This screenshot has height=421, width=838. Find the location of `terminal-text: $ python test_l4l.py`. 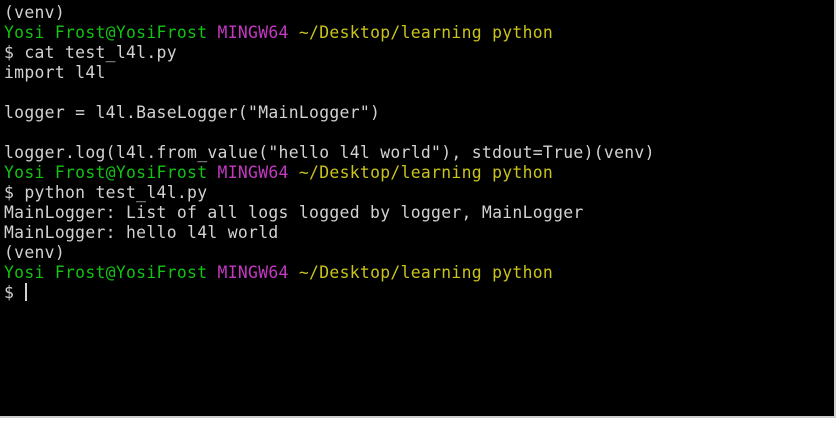

terminal-text: $ python test_l4l.py is located at coordinates (106, 192).